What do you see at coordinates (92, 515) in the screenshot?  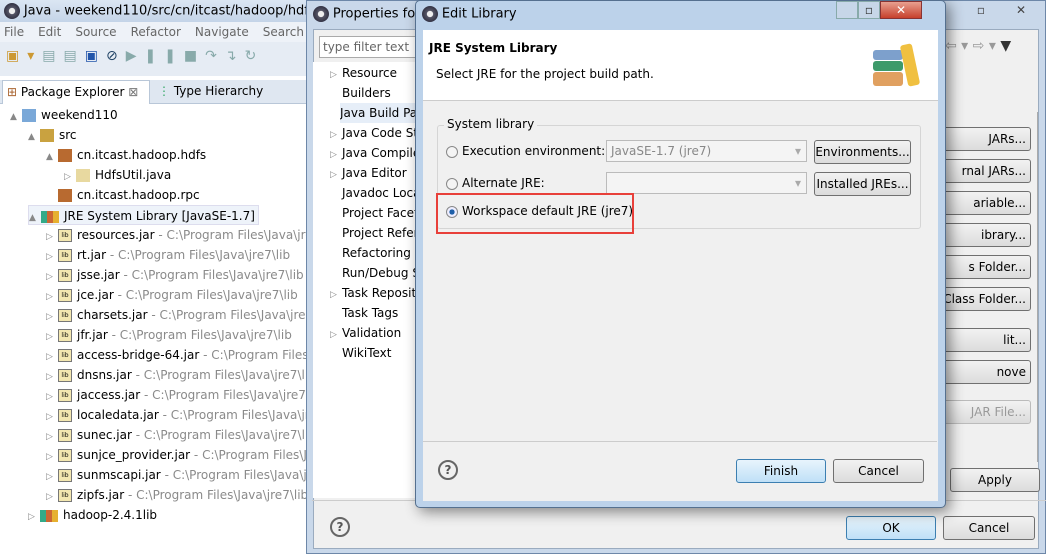 I see `tree-item: ▷ hadoop-2.4.1lib` at bounding box center [92, 515].